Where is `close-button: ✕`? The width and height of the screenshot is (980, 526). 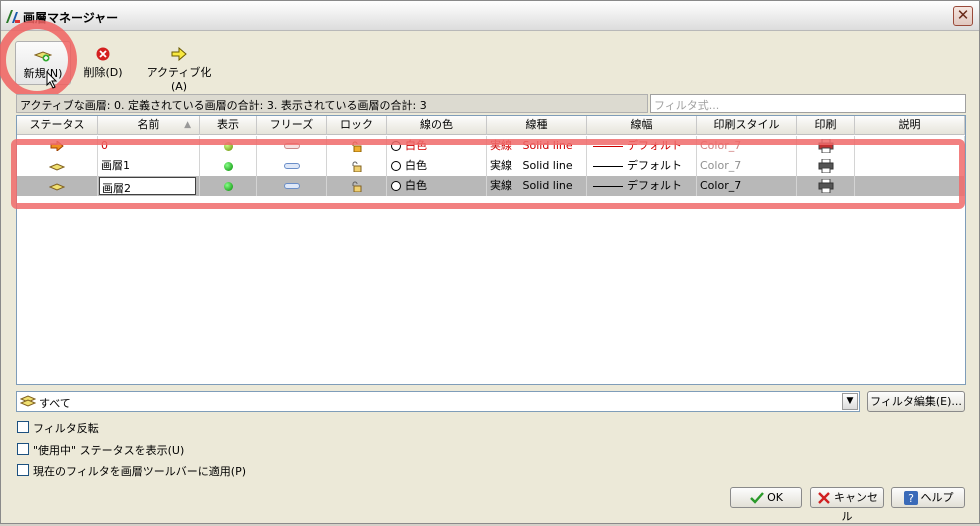
close-button: ✕ is located at coordinates (963, 16).